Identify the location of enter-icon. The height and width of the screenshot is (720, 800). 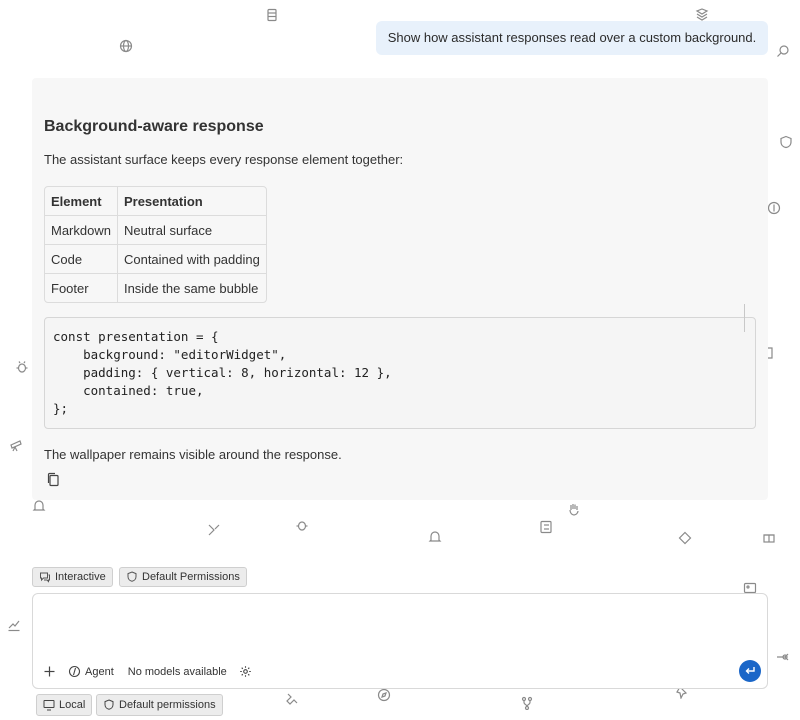
(750, 670).